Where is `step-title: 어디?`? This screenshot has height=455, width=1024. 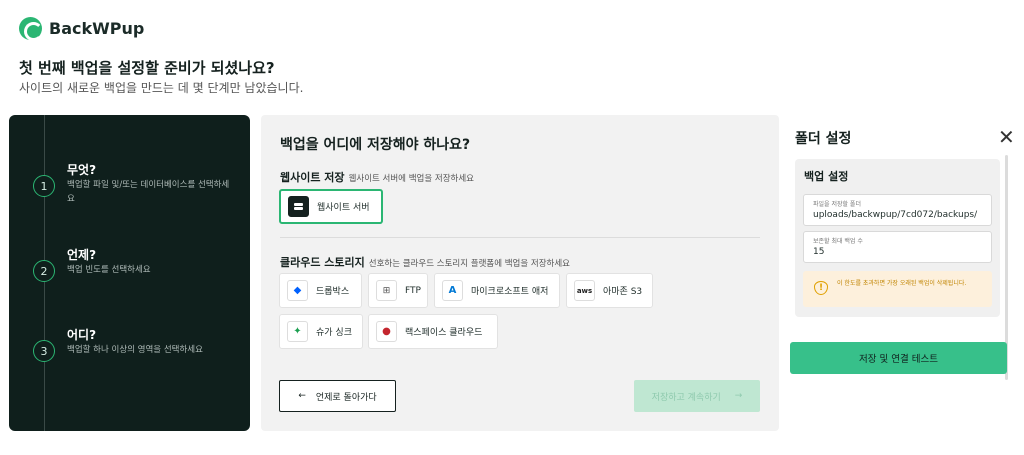
step-title: 어디? is located at coordinates (82, 335).